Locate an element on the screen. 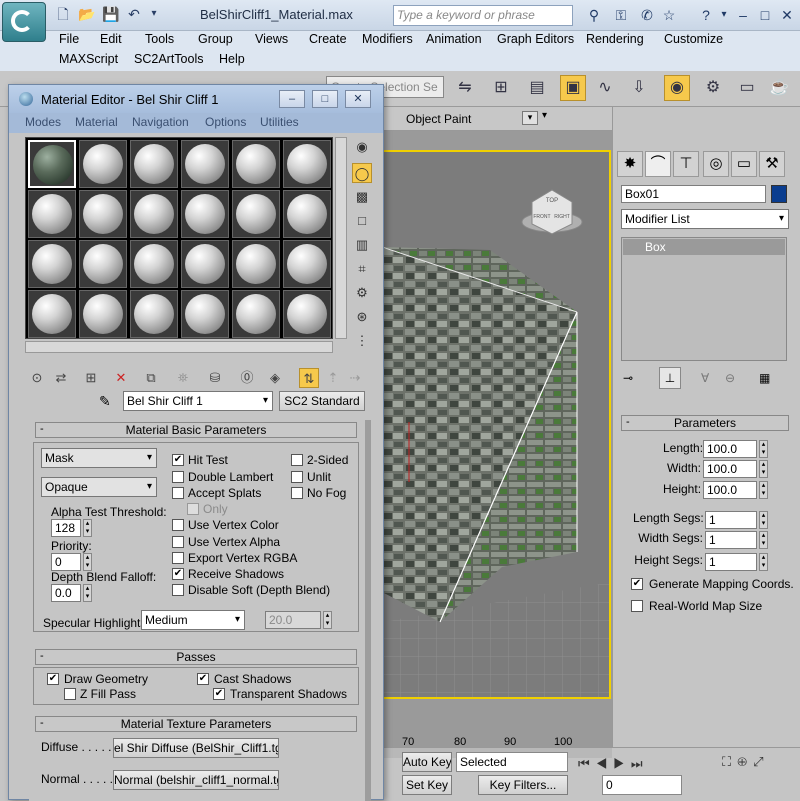 This screenshot has height=801, width=800. menu-views: Views is located at coordinates (271, 39).